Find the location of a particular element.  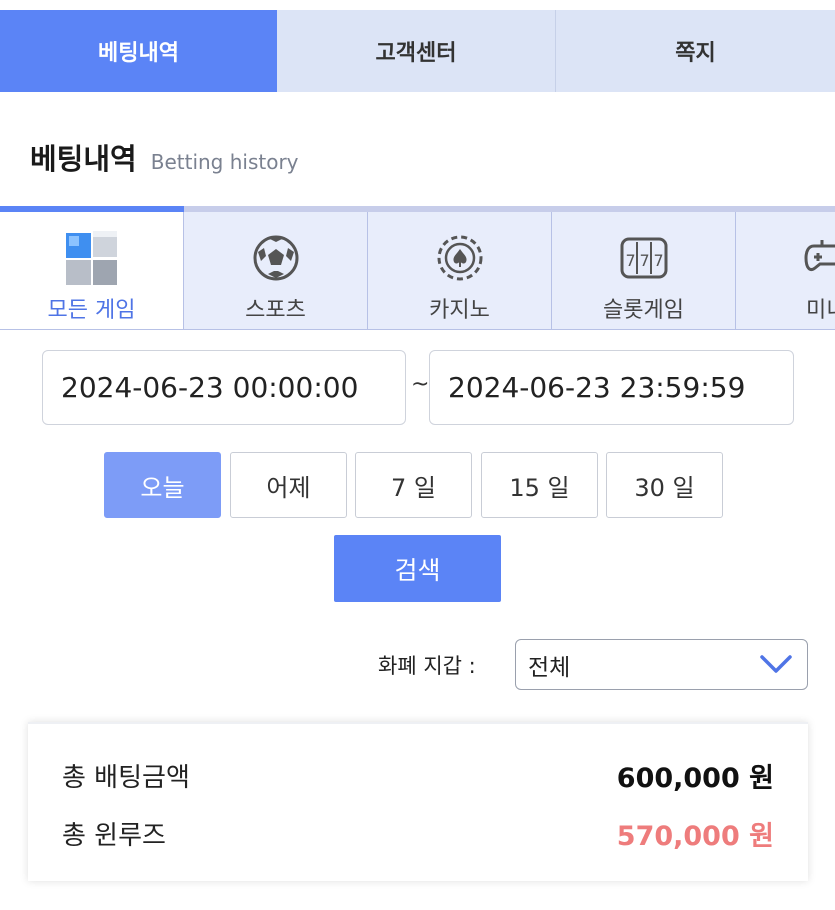

start-datetime-field: 2024-06-23 00:00:00 is located at coordinates (224, 387).